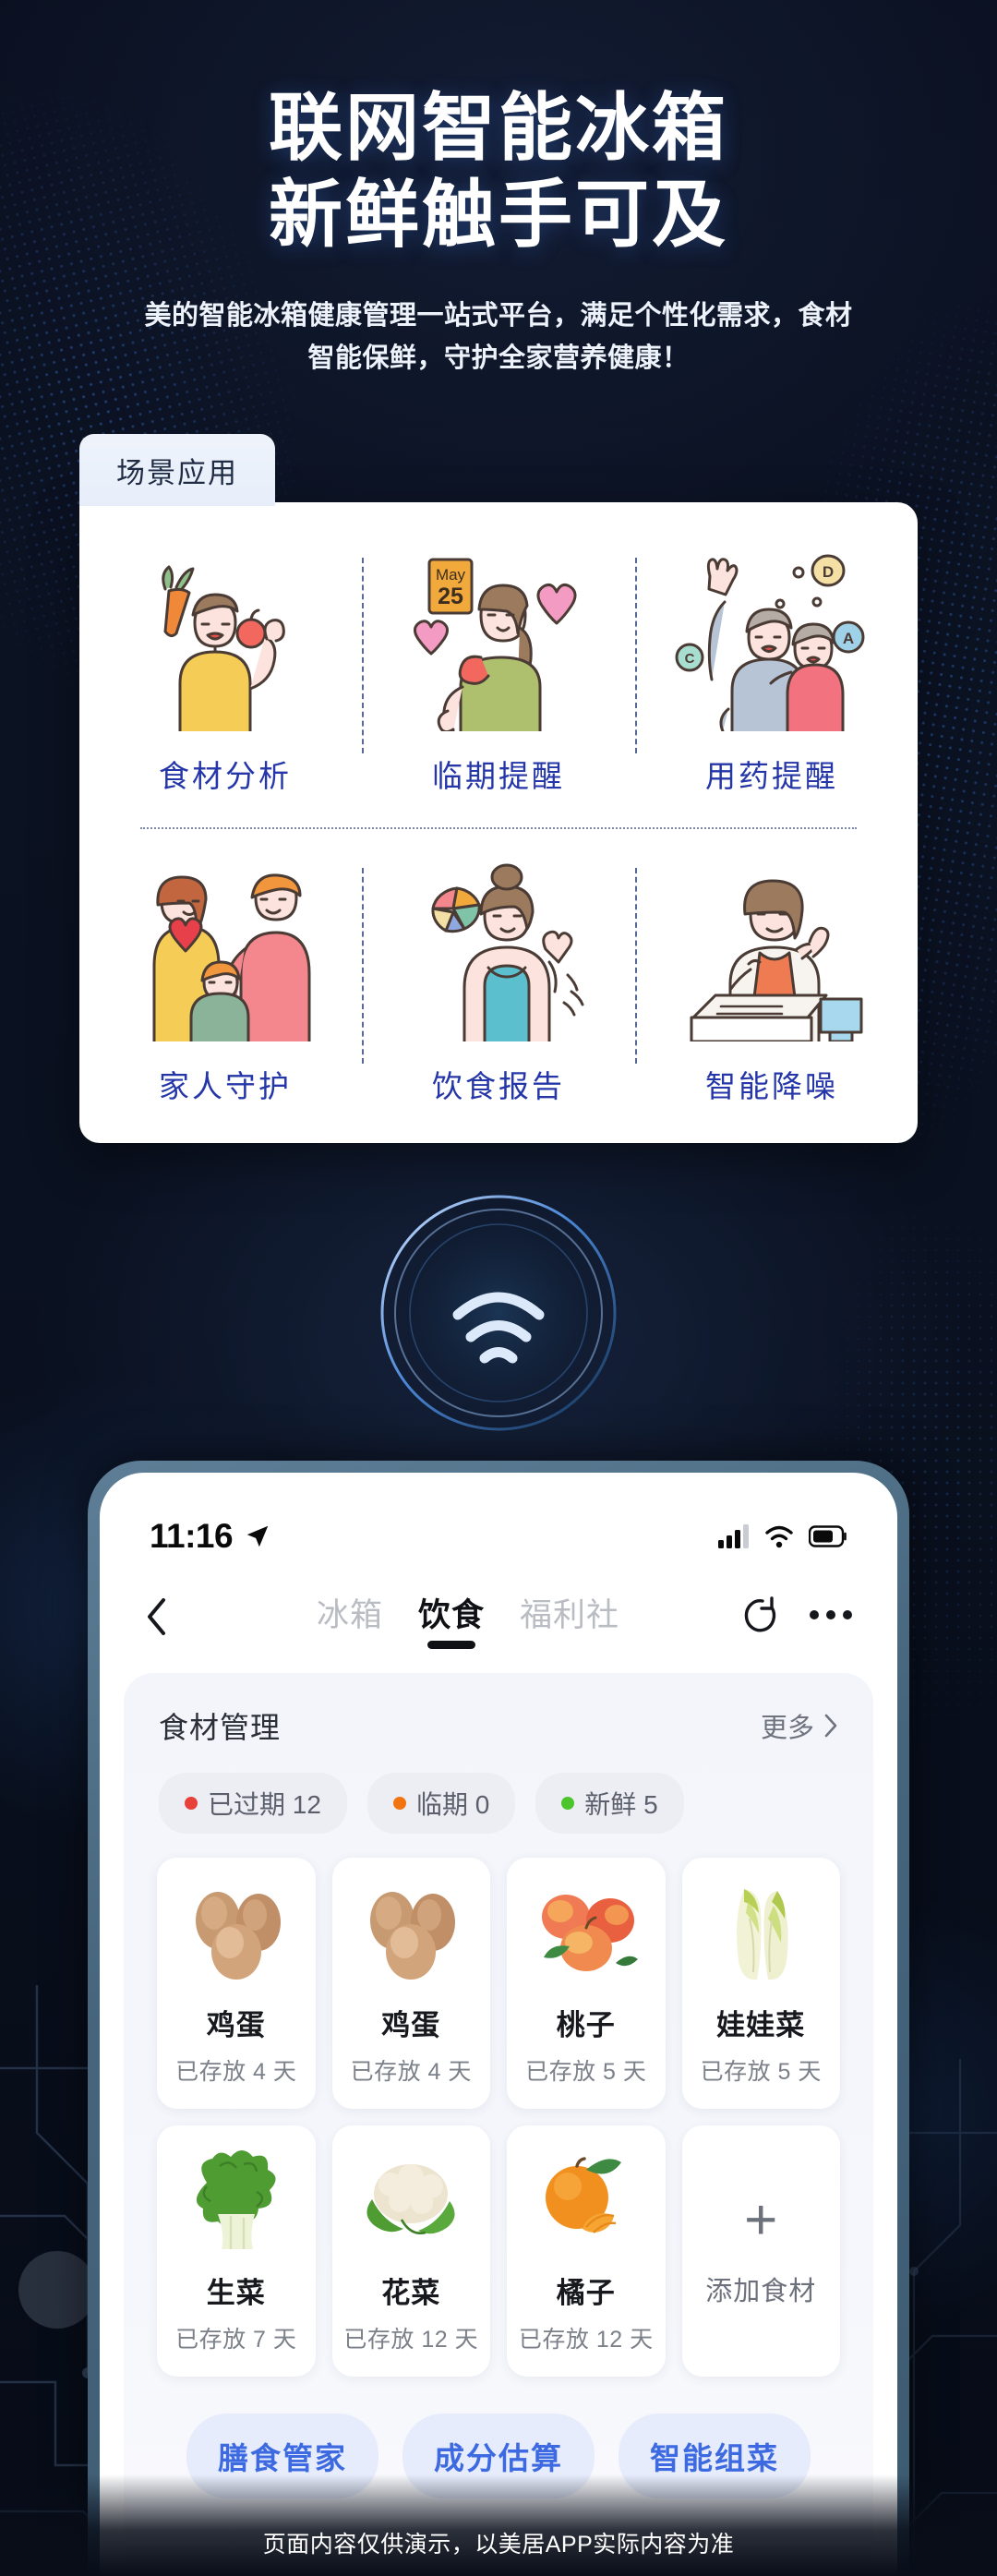  Describe the element at coordinates (441, 1803) in the screenshot. I see `chip-near-expiry: 临期 0` at that location.